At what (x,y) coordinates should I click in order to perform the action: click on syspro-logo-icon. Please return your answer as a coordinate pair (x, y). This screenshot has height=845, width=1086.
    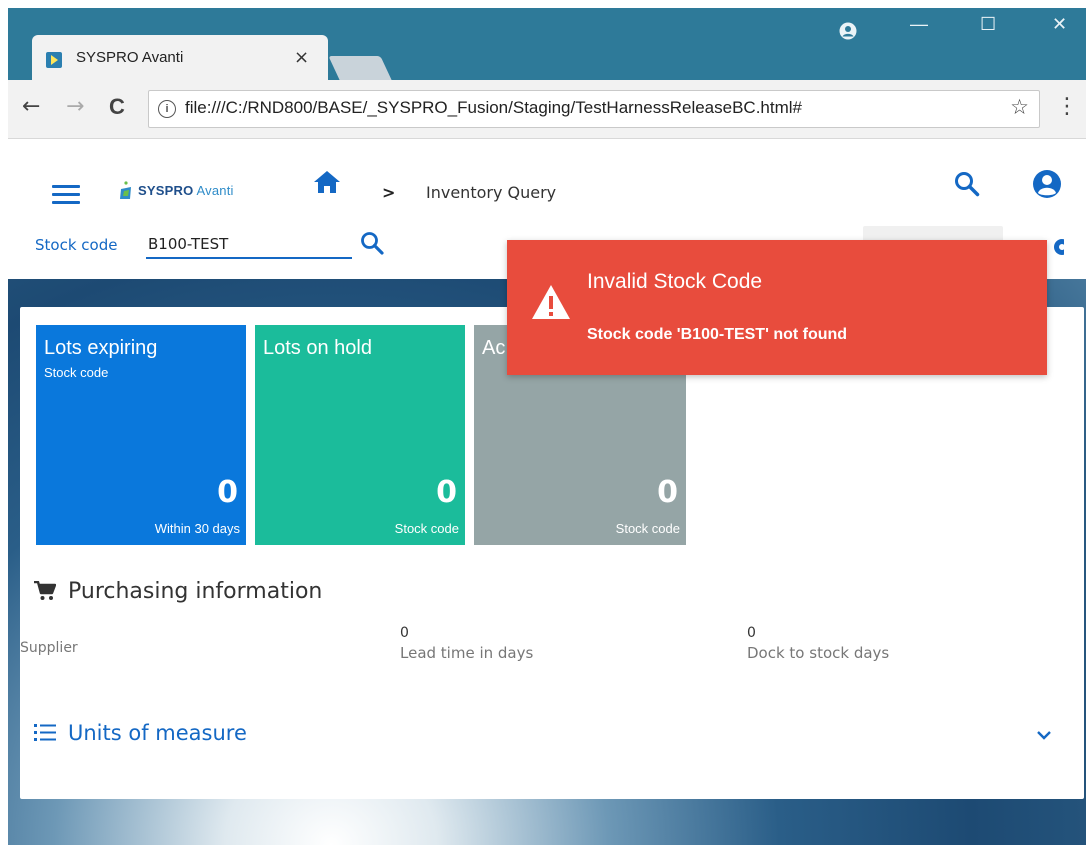
    Looking at the image, I should click on (125, 190).